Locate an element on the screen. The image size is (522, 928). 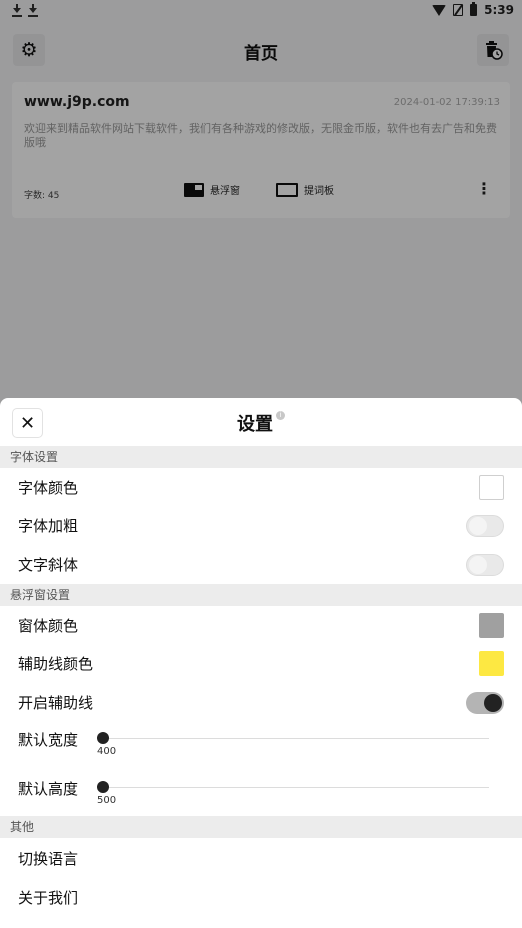
sheet-title: 设置 is located at coordinates (255, 424).